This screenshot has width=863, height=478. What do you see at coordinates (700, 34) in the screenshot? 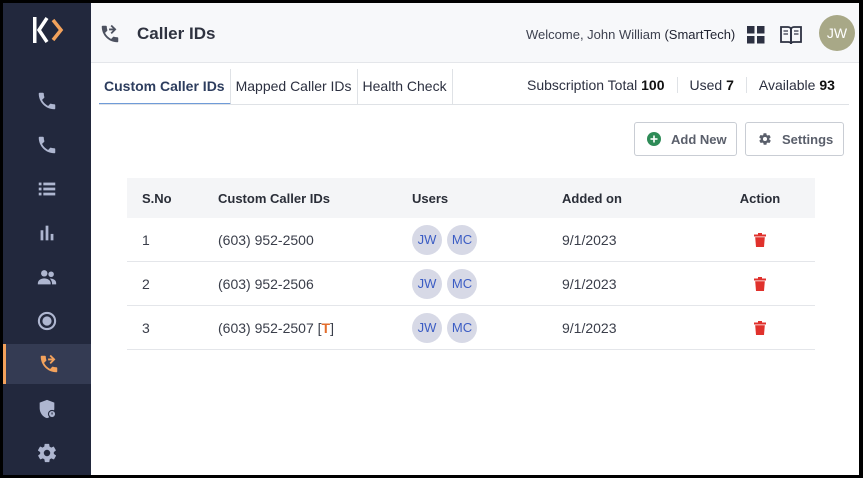
I see `welcome-org: (SmartTech)` at bounding box center [700, 34].